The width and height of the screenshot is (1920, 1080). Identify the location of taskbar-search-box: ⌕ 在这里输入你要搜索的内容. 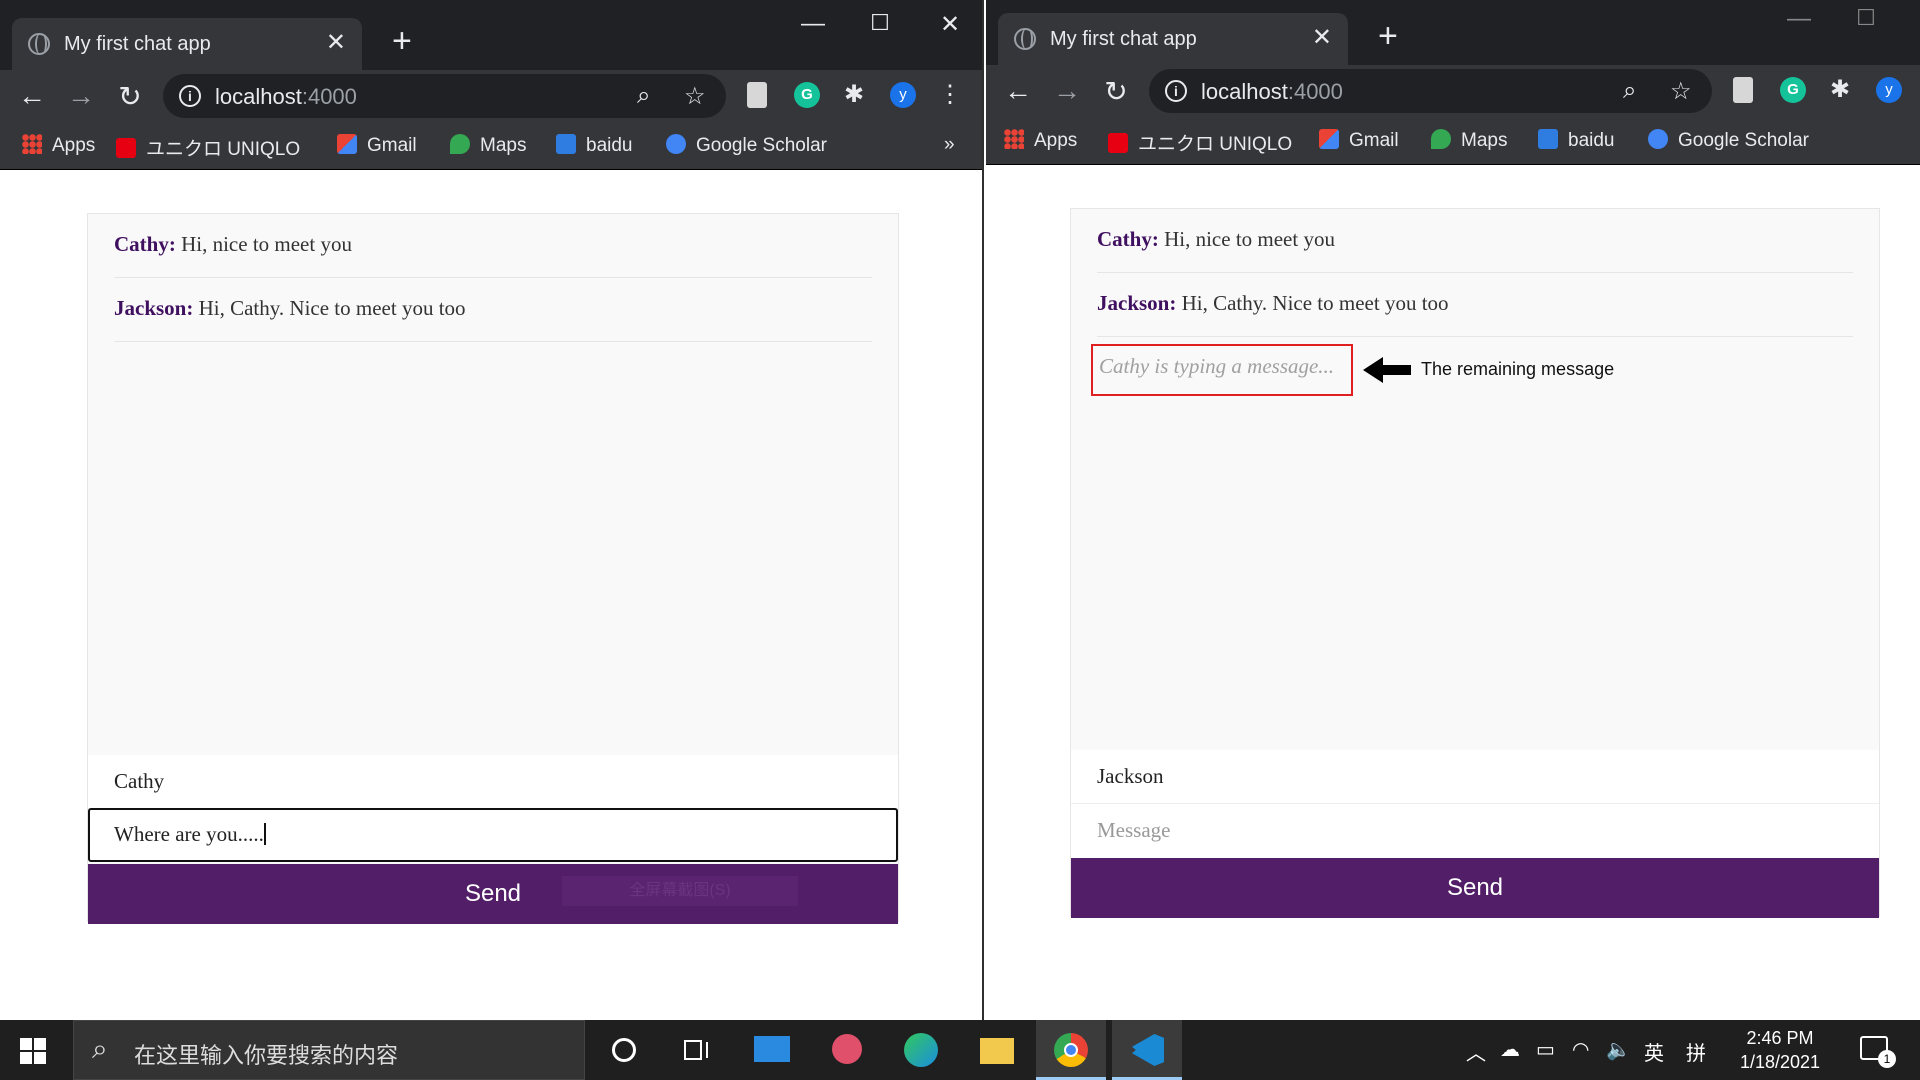
(329, 1050).